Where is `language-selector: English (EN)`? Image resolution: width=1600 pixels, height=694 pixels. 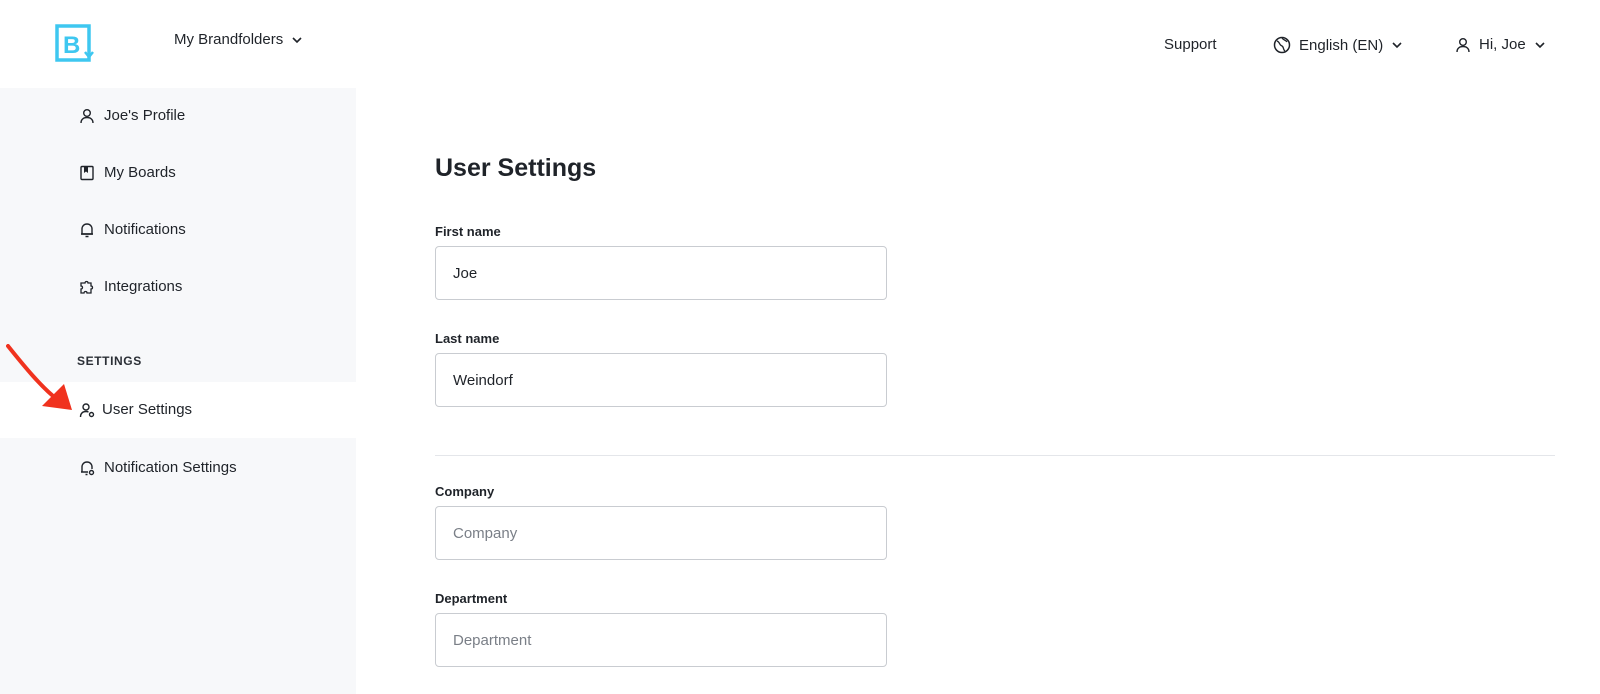 language-selector: English (EN) is located at coordinates (1338, 45).